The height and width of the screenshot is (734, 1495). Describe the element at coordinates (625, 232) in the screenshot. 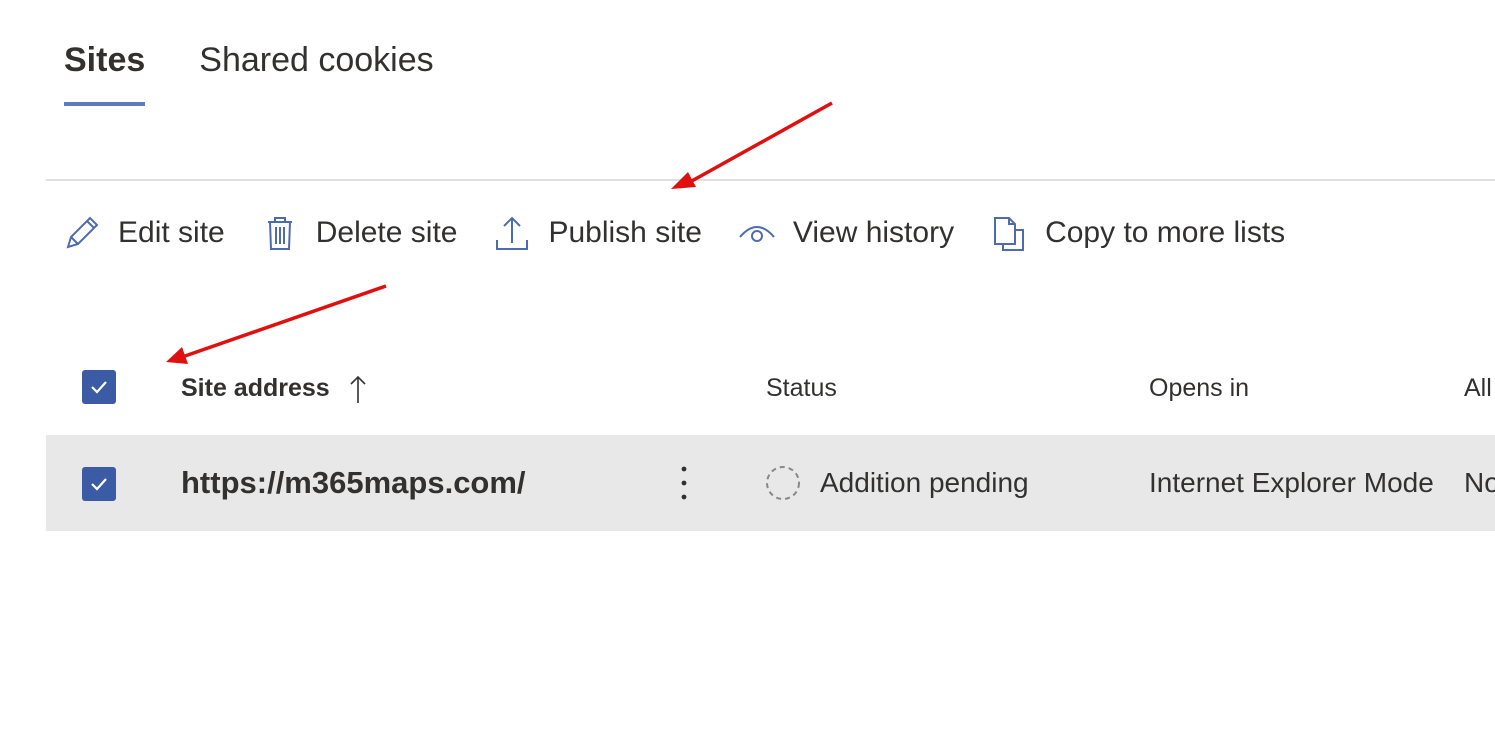

I see `publish-site-label: Publish site` at that location.